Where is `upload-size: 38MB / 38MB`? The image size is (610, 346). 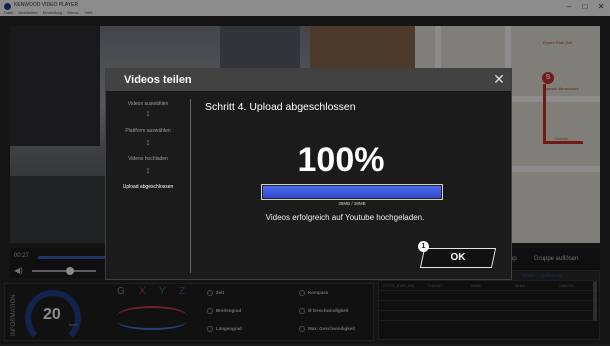
upload-size: 38MB / 38MB is located at coordinates (352, 203).